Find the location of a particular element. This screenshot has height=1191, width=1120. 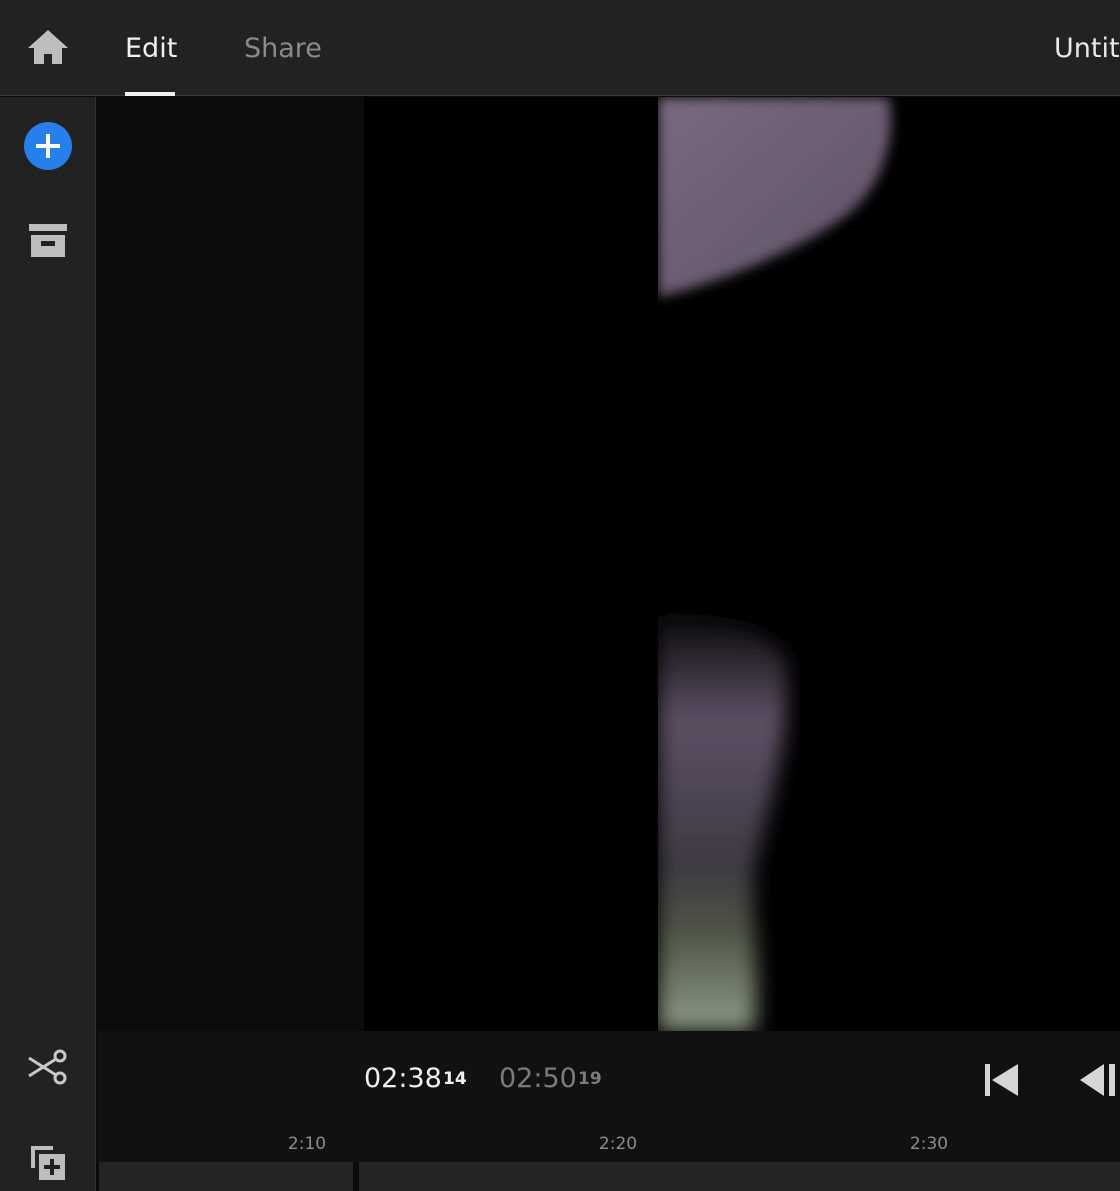

ruler-tick: 2:10 is located at coordinates (307, 1144).